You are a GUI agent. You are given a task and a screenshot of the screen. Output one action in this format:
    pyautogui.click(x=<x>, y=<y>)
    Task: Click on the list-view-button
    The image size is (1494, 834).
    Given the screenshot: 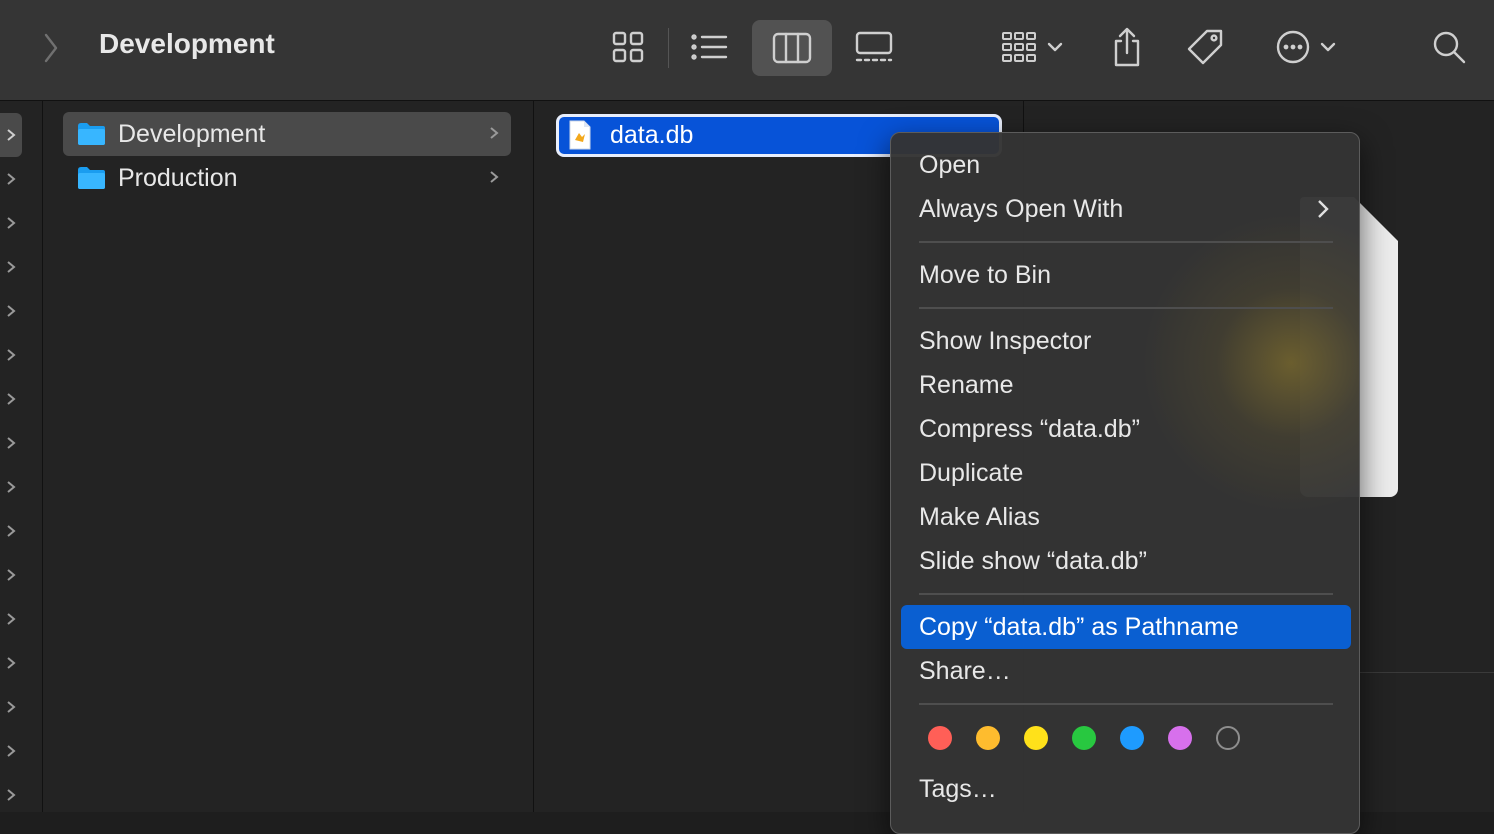 What is the action you would take?
    pyautogui.click(x=710, y=47)
    